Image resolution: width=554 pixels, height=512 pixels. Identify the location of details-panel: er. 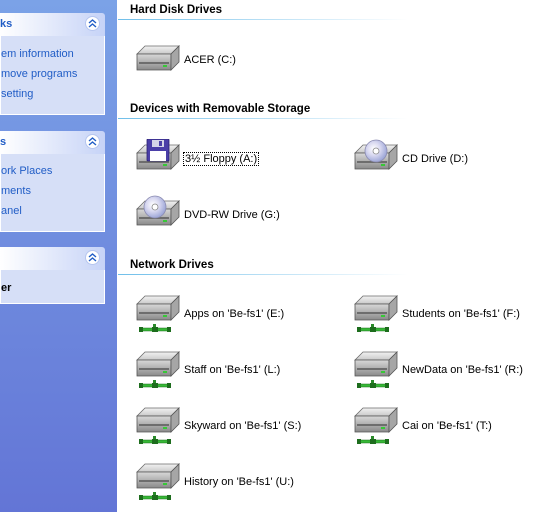
(52, 275).